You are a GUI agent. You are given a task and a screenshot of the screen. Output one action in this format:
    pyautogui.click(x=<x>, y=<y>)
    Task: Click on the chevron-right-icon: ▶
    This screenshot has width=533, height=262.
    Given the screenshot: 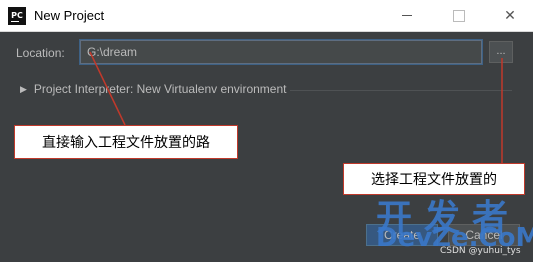 What is the action you would take?
    pyautogui.click(x=23, y=88)
    